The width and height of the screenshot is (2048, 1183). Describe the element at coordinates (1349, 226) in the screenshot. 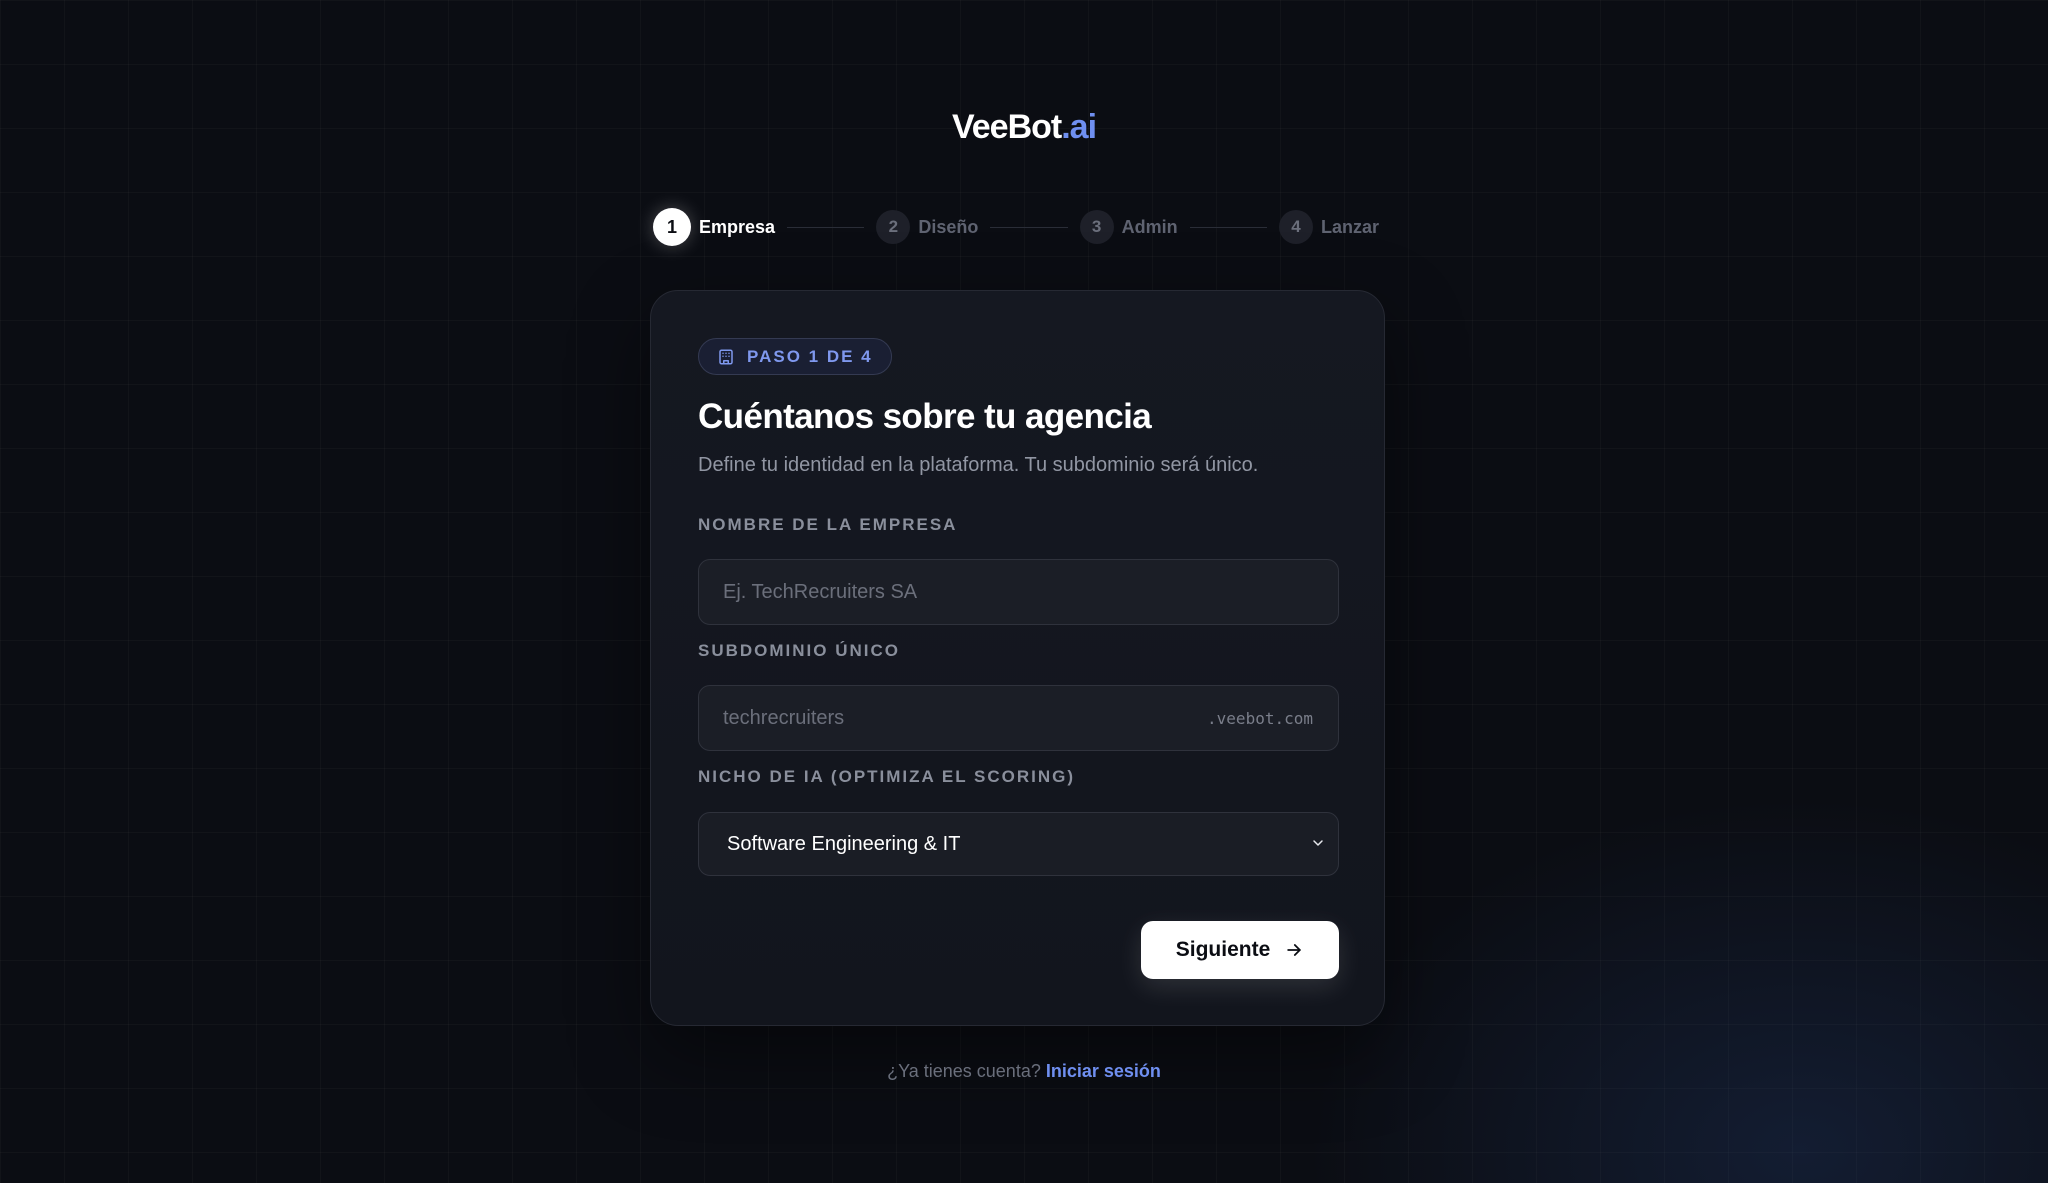

I see `step-label: Lanzar` at that location.